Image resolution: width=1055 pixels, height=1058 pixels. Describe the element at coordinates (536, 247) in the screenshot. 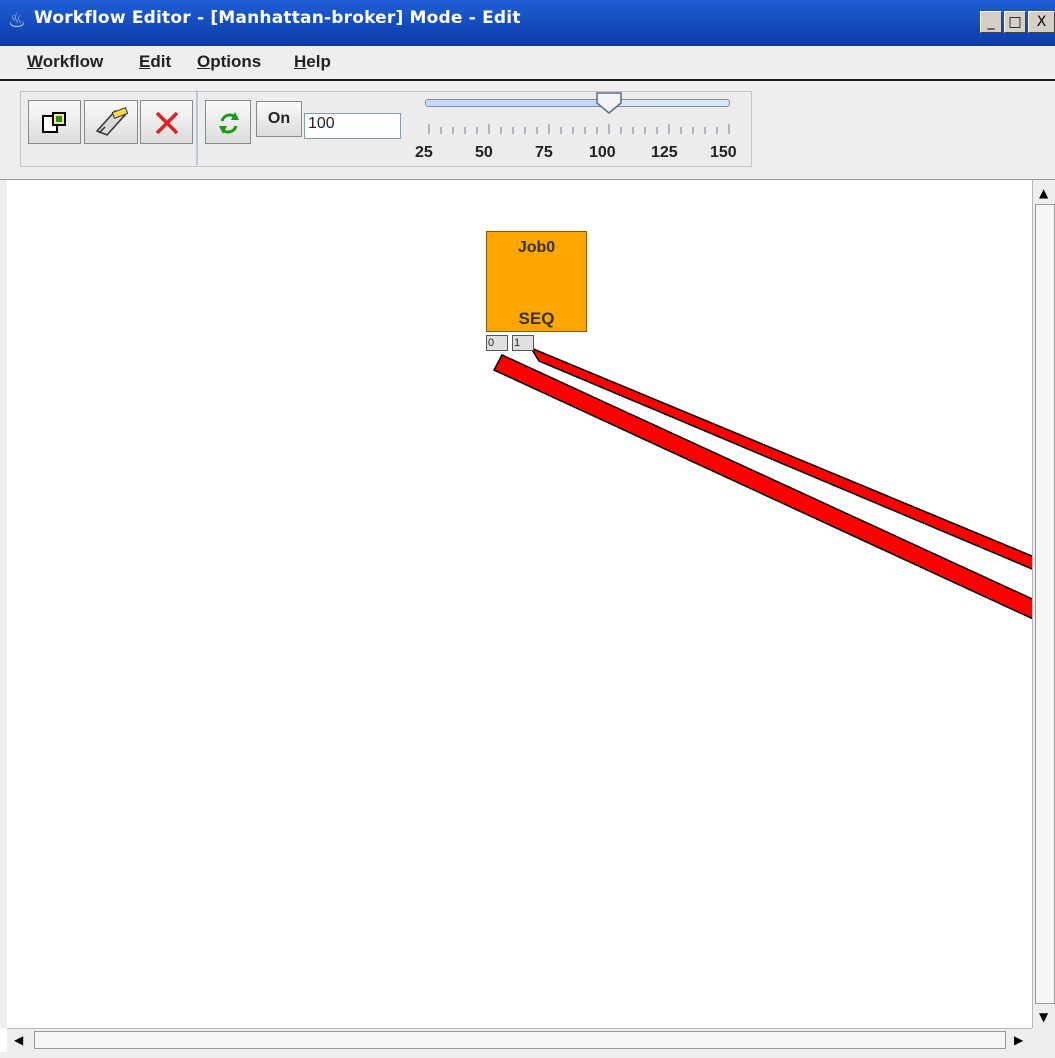

I see `job-name: Job0` at that location.